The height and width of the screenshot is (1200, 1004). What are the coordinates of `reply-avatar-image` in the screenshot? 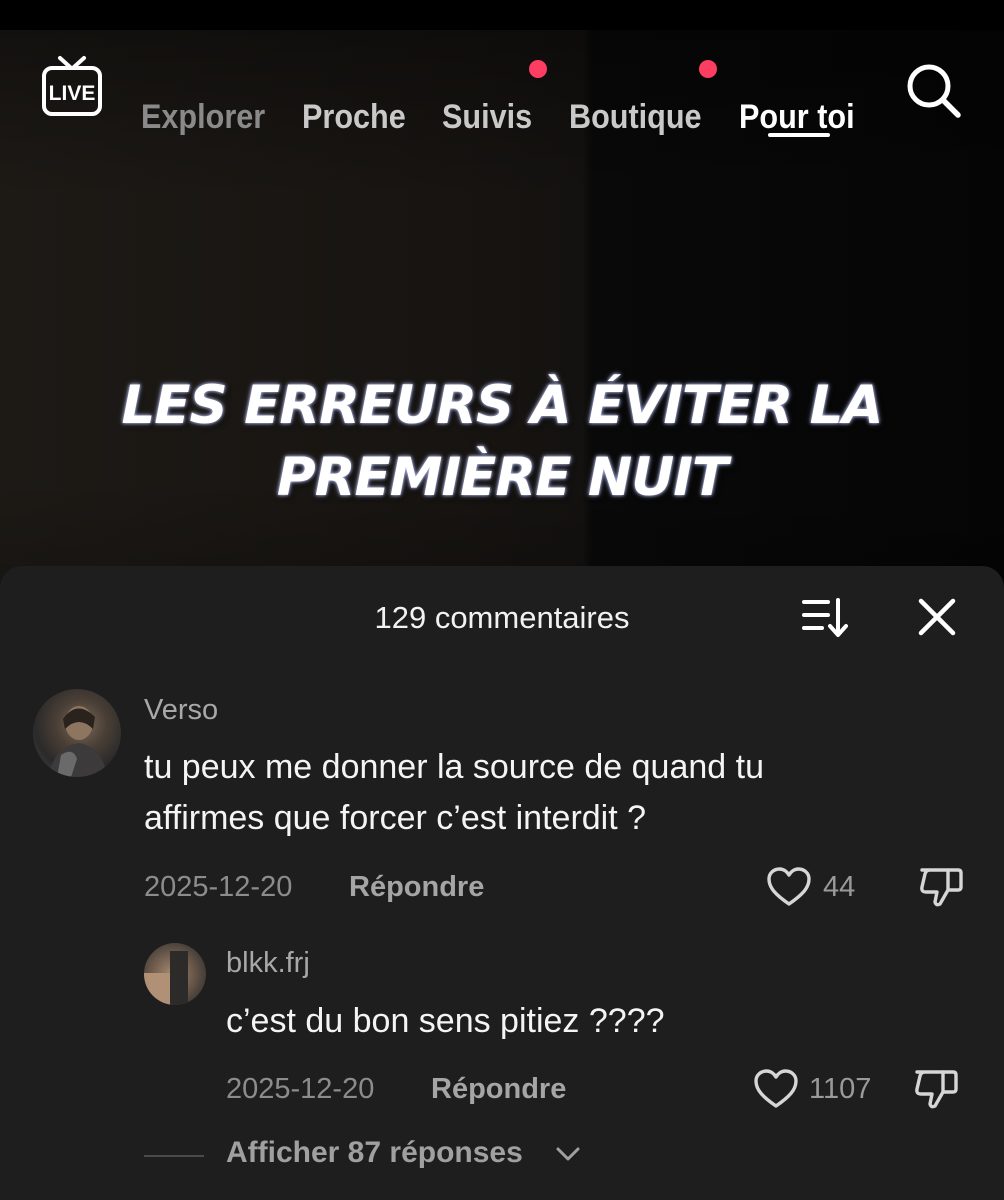 It's located at (166, 978).